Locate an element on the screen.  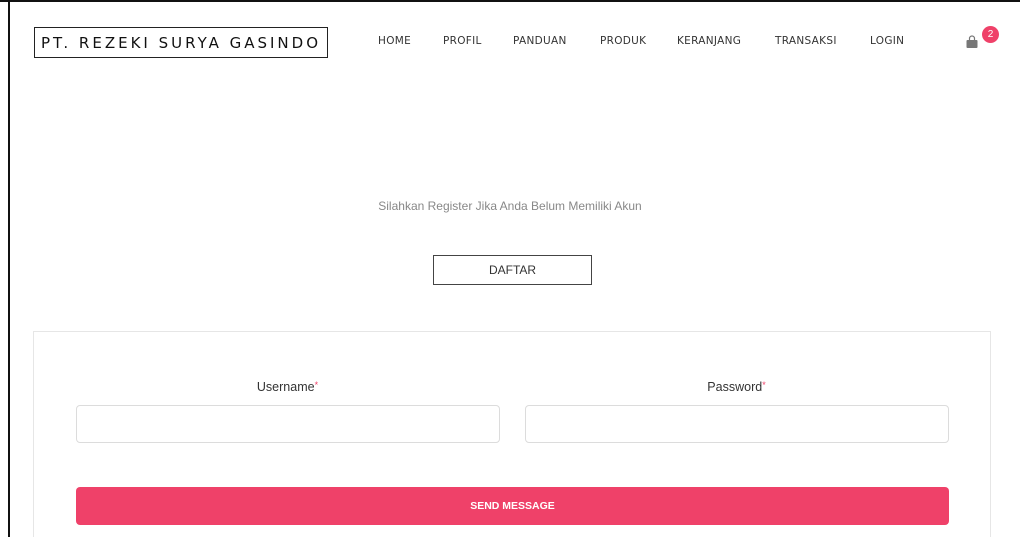
register-button: DAFTAR is located at coordinates (512, 270).